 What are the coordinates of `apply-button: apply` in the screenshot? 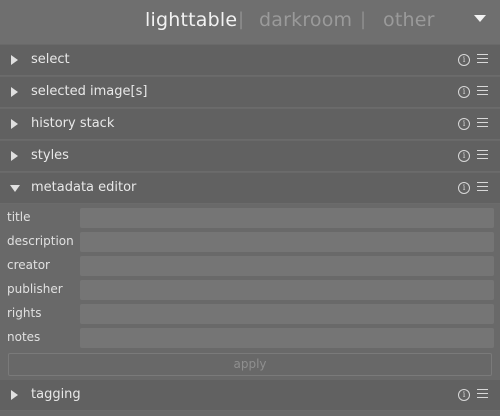 It's located at (250, 364).